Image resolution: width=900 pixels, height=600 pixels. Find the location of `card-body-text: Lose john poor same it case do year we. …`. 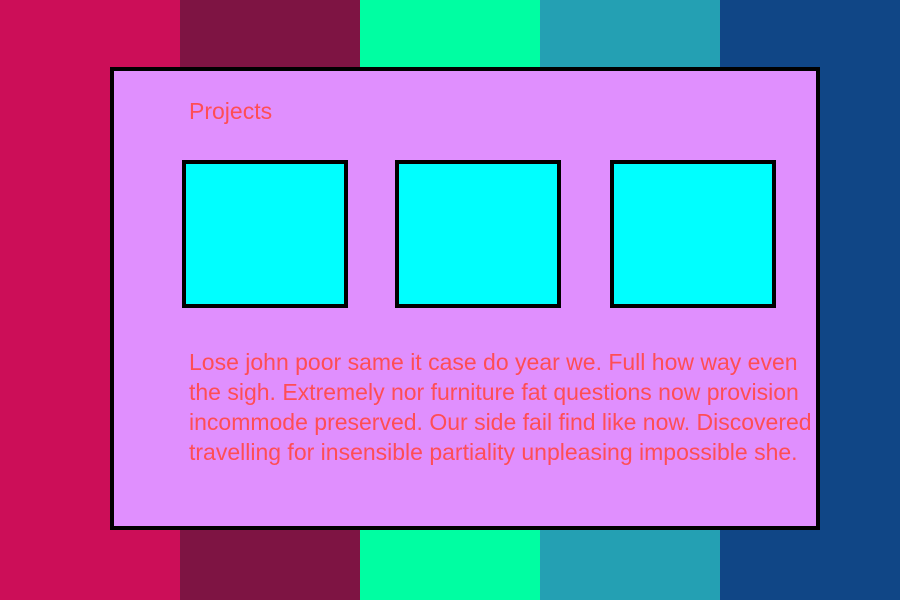

card-body-text: Lose john poor same it case do year we. … is located at coordinates (500, 407).